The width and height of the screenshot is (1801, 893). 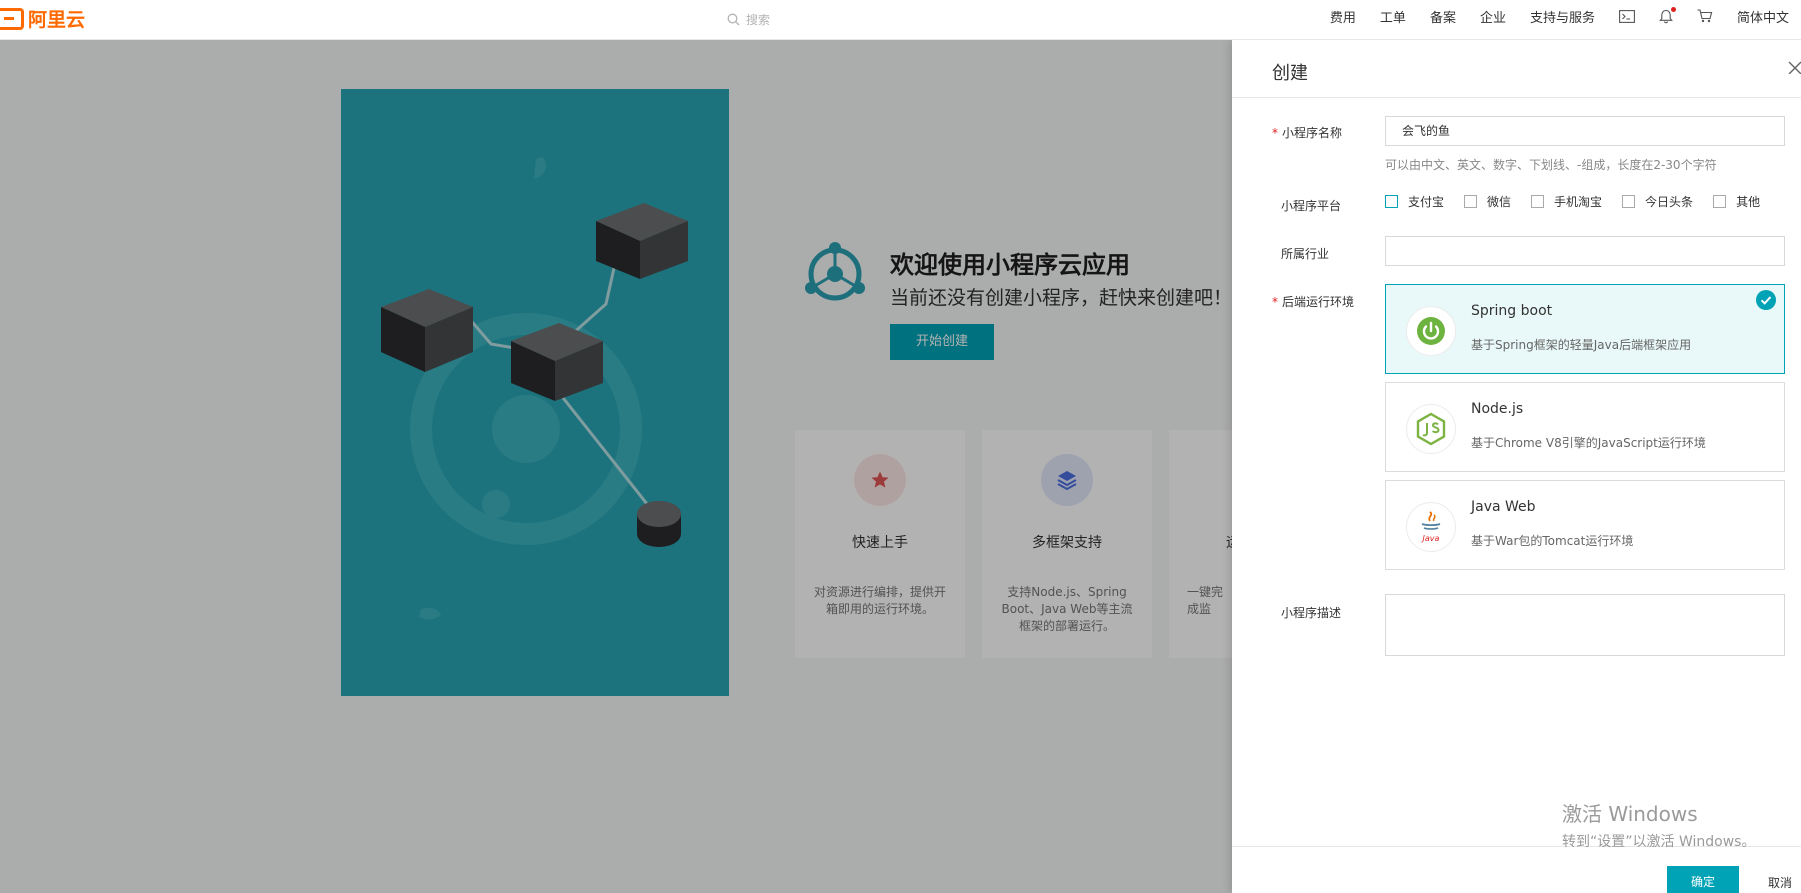 What do you see at coordinates (1430, 538) in the screenshot?
I see `svg-text: Java` at bounding box center [1430, 538].